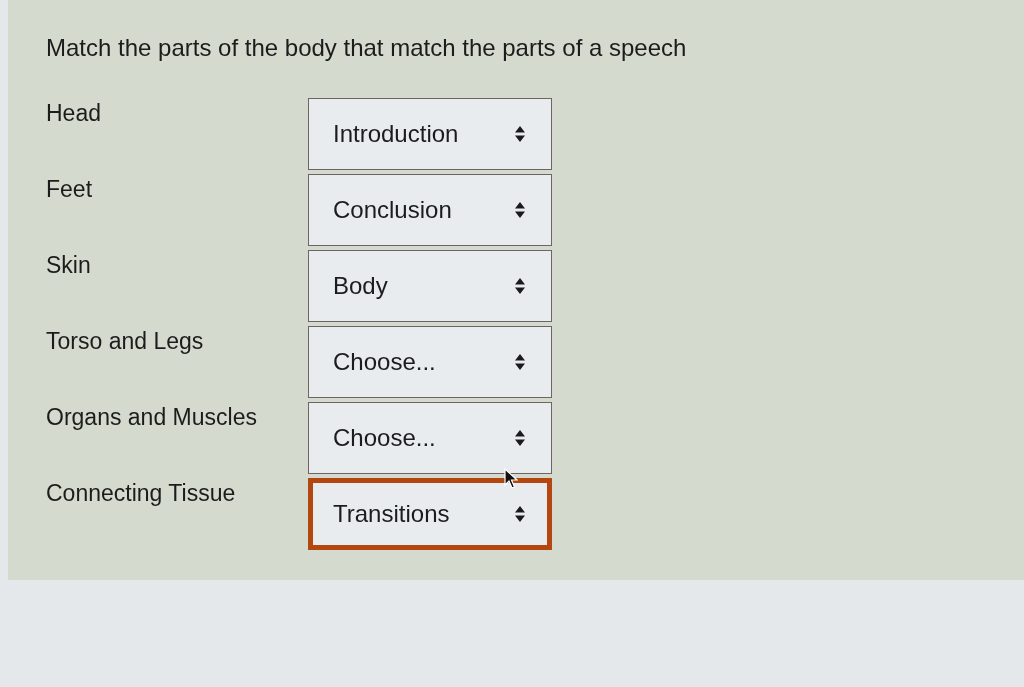 Image resolution: width=1024 pixels, height=687 pixels. I want to click on answer-dropdown: Conclusion, so click(430, 210).